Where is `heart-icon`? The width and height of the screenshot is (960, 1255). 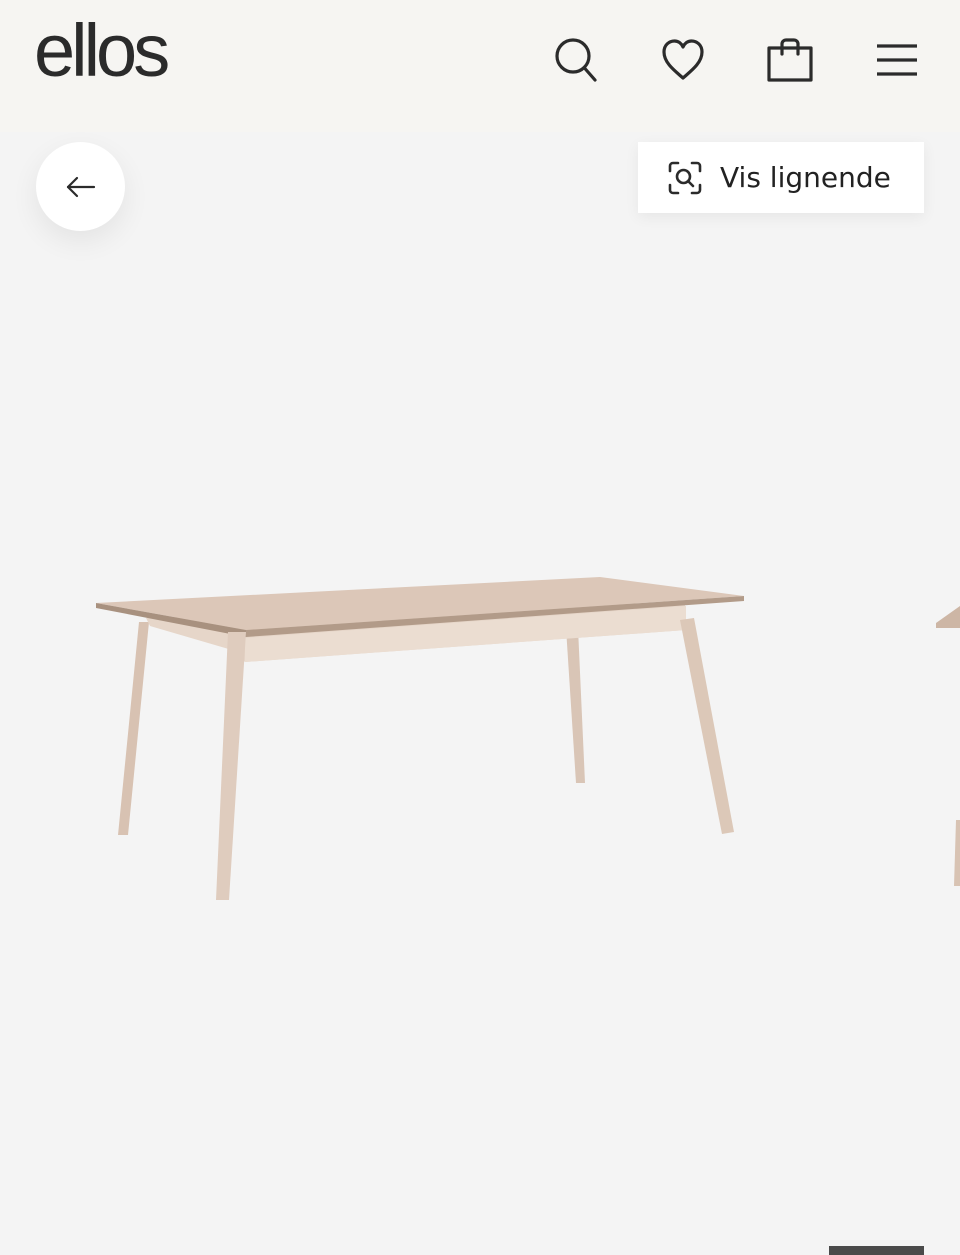 heart-icon is located at coordinates (683, 59).